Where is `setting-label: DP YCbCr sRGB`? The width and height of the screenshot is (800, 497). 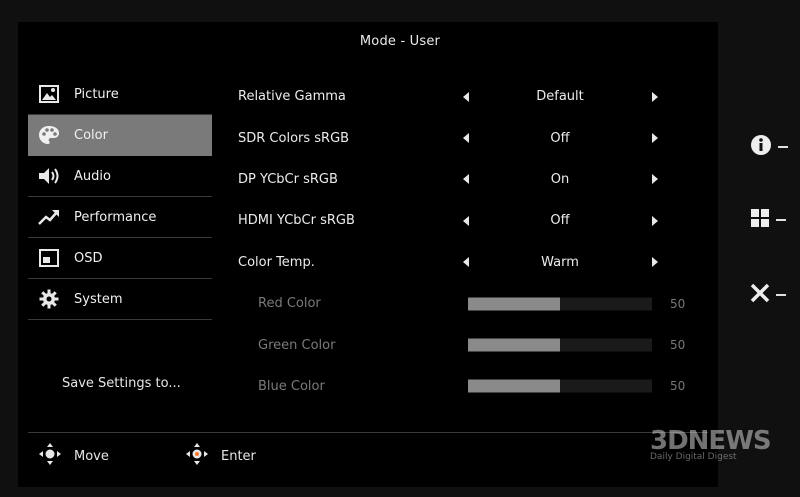 setting-label: DP YCbCr sRGB is located at coordinates (288, 179).